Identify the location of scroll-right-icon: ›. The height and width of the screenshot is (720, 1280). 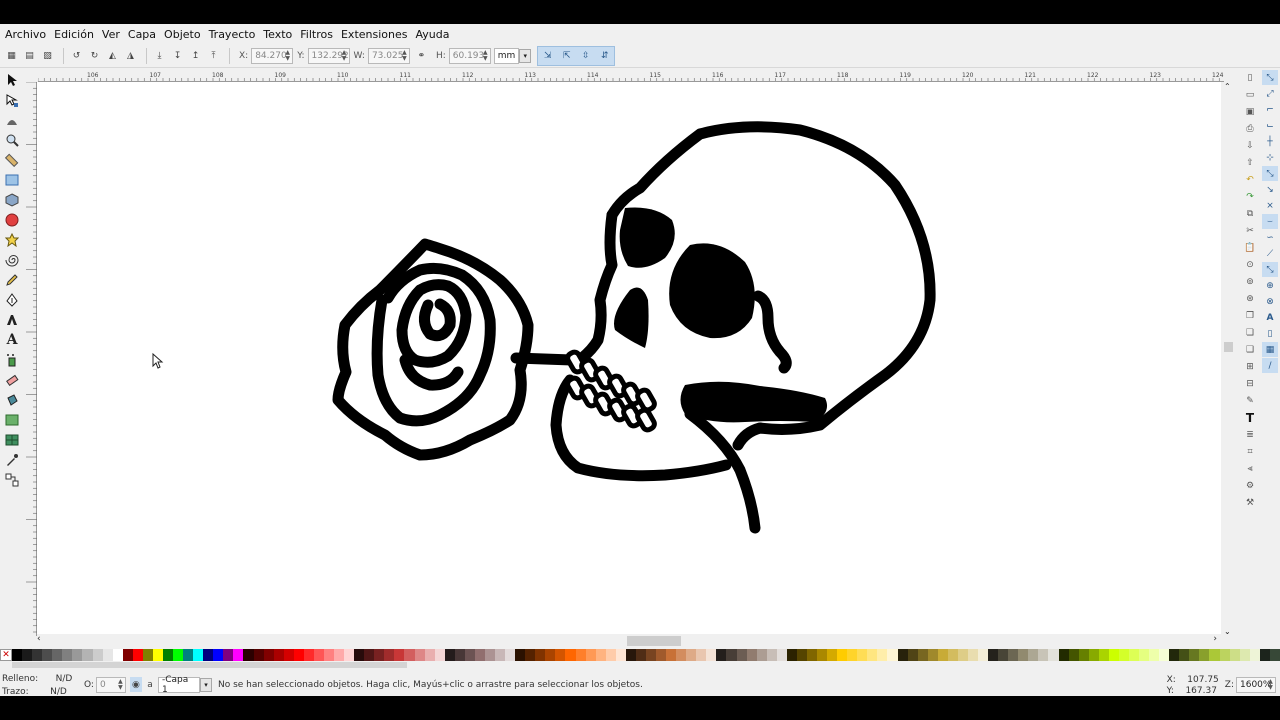
(1215, 639).